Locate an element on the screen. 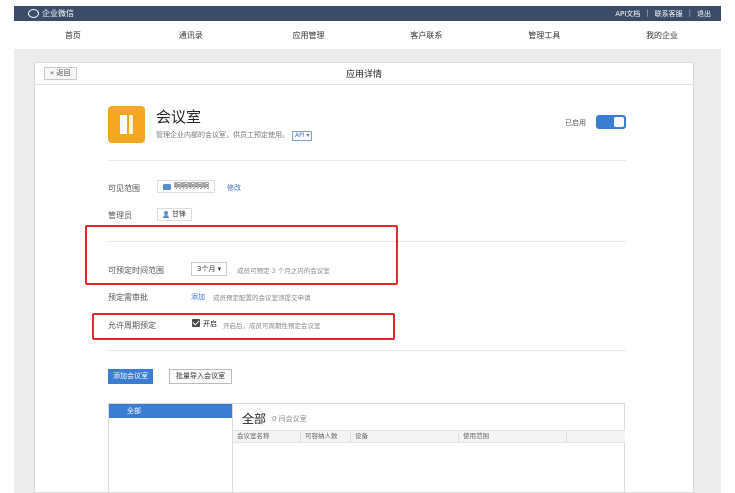 The height and width of the screenshot is (493, 735). edit-visibility-link: 修改 is located at coordinates (234, 188).